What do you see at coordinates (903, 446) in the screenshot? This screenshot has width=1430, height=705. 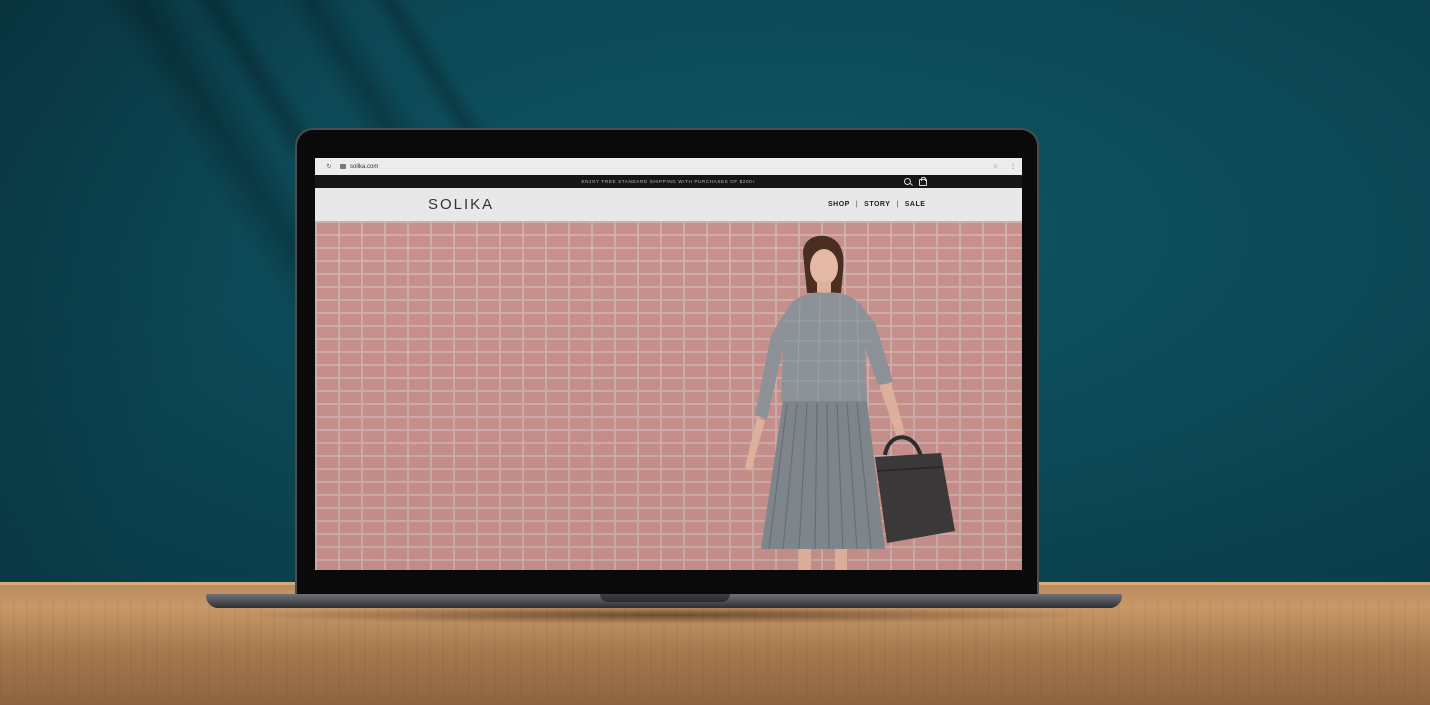 I see `bag-handle` at bounding box center [903, 446].